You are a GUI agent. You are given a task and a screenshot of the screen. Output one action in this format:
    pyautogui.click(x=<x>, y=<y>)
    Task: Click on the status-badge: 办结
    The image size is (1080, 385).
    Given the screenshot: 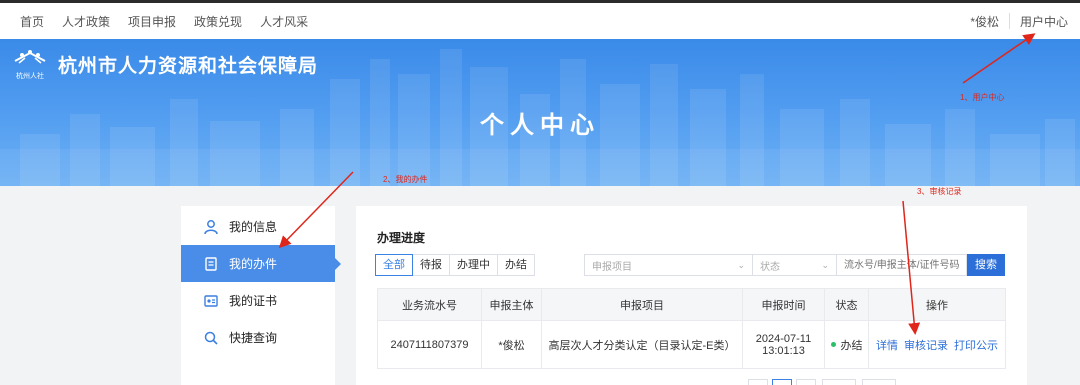 What is the action you would take?
    pyautogui.click(x=846, y=345)
    